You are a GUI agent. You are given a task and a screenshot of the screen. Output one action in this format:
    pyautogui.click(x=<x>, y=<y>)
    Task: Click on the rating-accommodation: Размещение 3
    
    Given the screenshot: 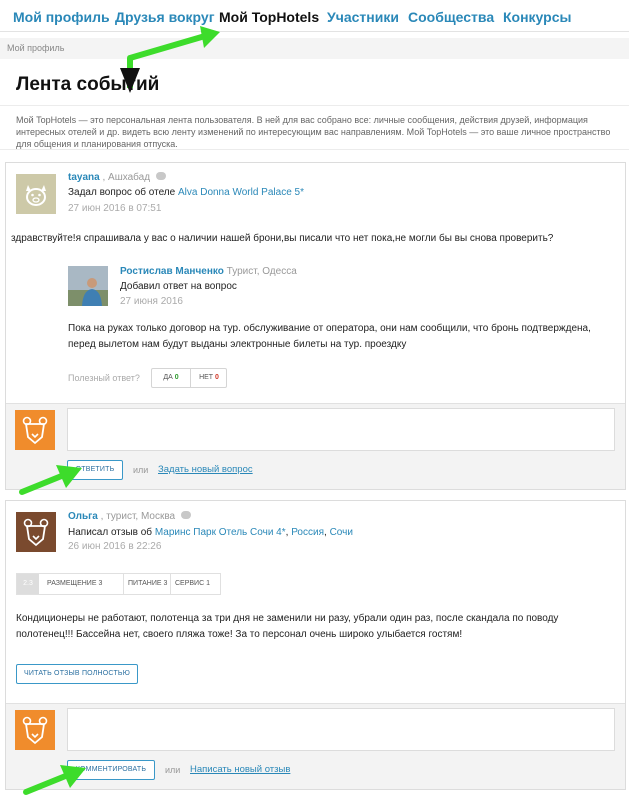 What is the action you would take?
    pyautogui.click(x=75, y=583)
    